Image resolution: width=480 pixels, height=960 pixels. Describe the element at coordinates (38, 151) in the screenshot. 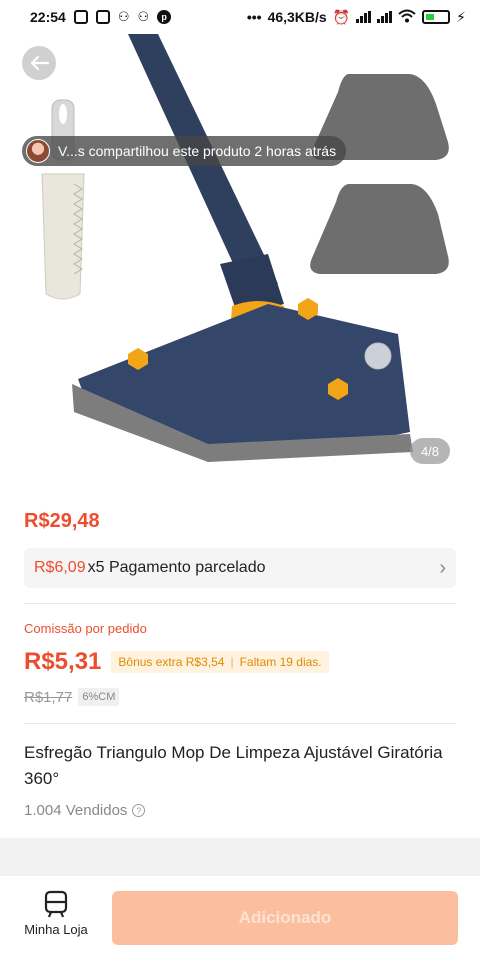

I see `avatar` at that location.